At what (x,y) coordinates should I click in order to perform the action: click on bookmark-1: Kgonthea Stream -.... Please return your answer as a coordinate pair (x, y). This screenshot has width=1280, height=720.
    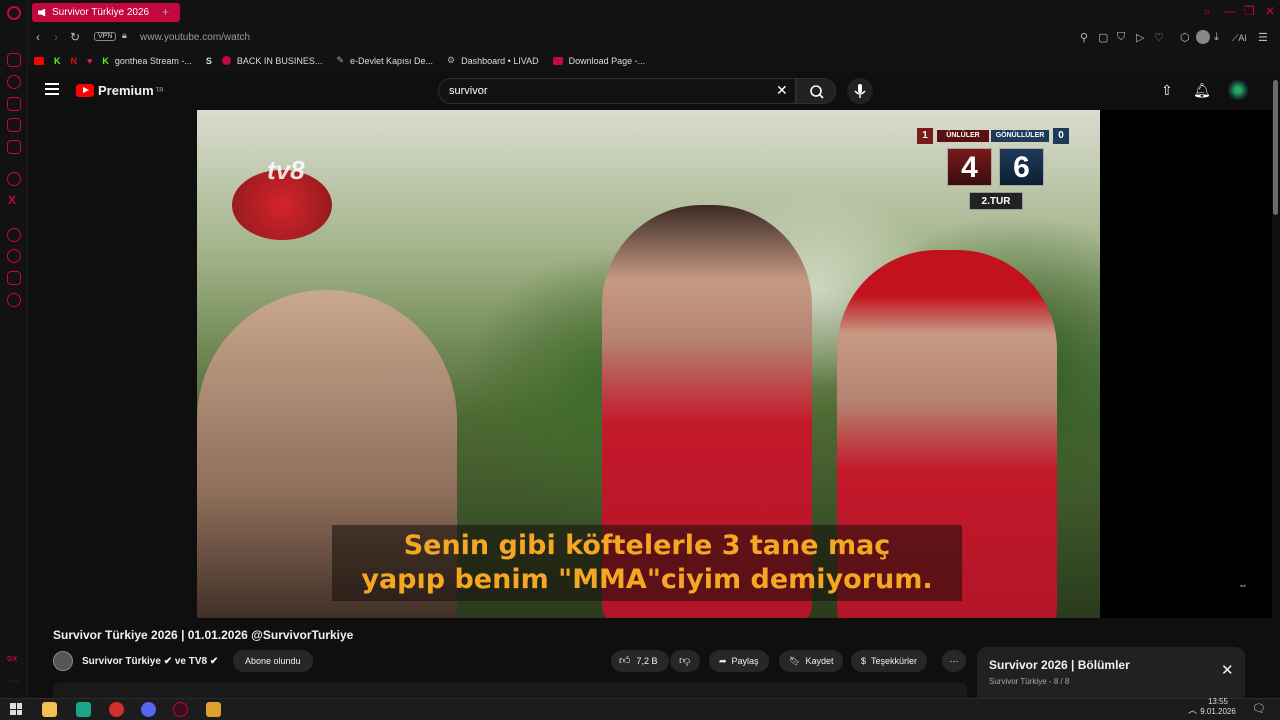
    Looking at the image, I should click on (147, 61).